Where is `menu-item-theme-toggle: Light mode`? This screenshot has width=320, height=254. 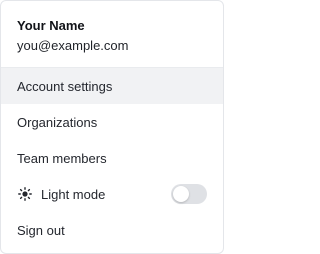
menu-item-theme-toggle: Light mode is located at coordinates (112, 194).